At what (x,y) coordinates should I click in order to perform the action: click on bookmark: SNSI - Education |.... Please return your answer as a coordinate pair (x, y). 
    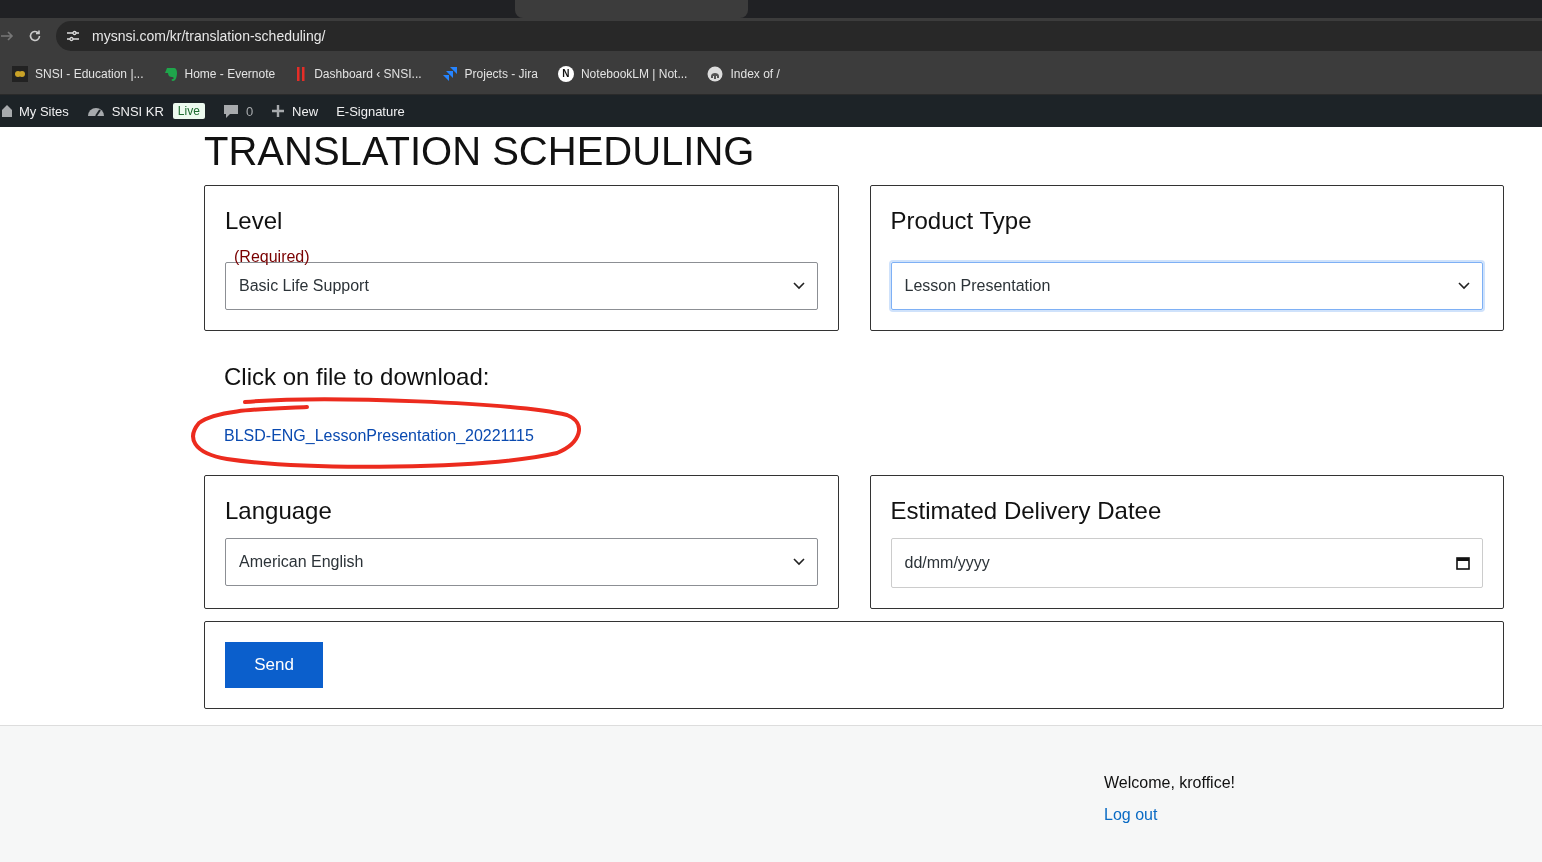
    Looking at the image, I should click on (78, 73).